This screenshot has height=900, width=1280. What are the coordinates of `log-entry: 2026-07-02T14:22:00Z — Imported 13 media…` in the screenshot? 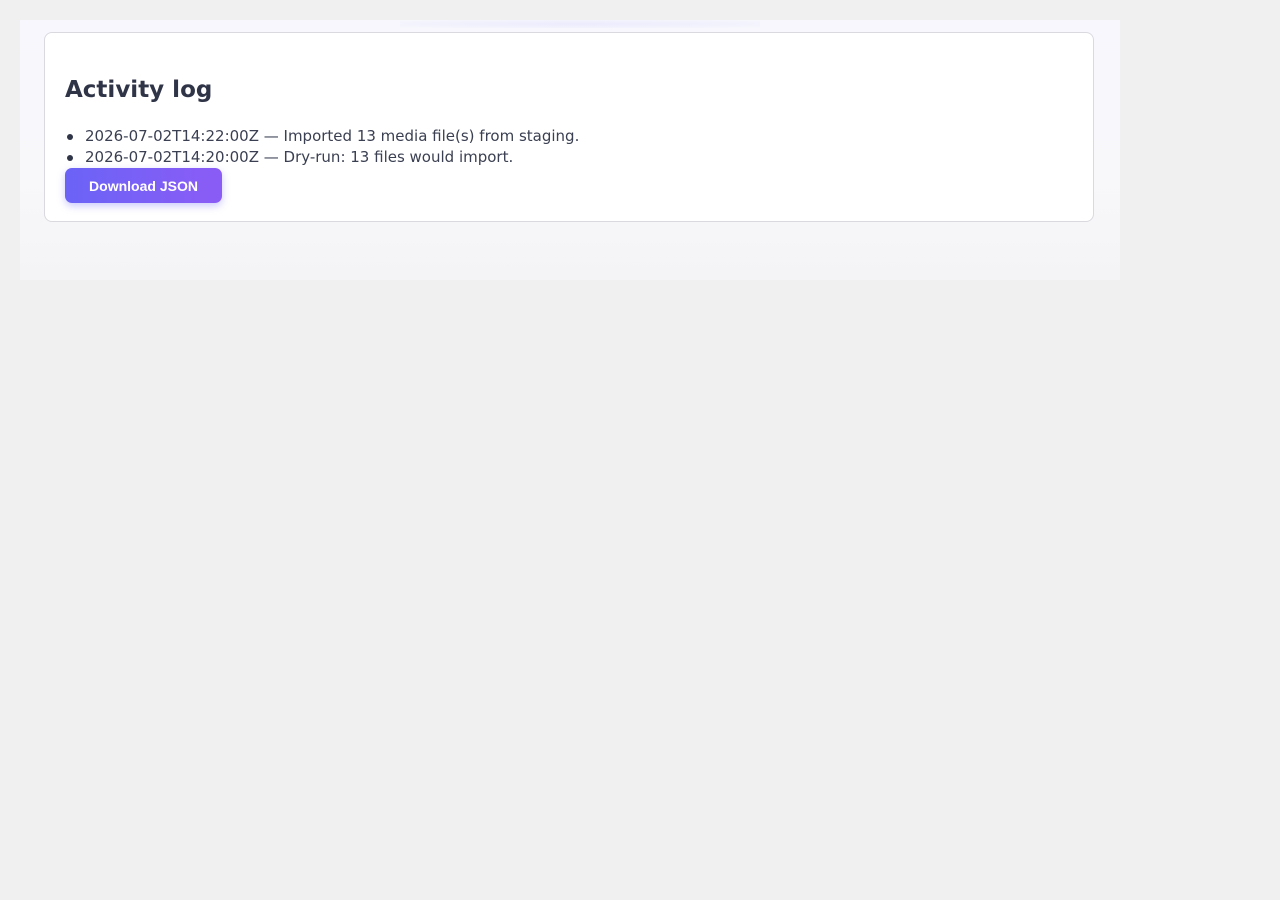 It's located at (323, 136).